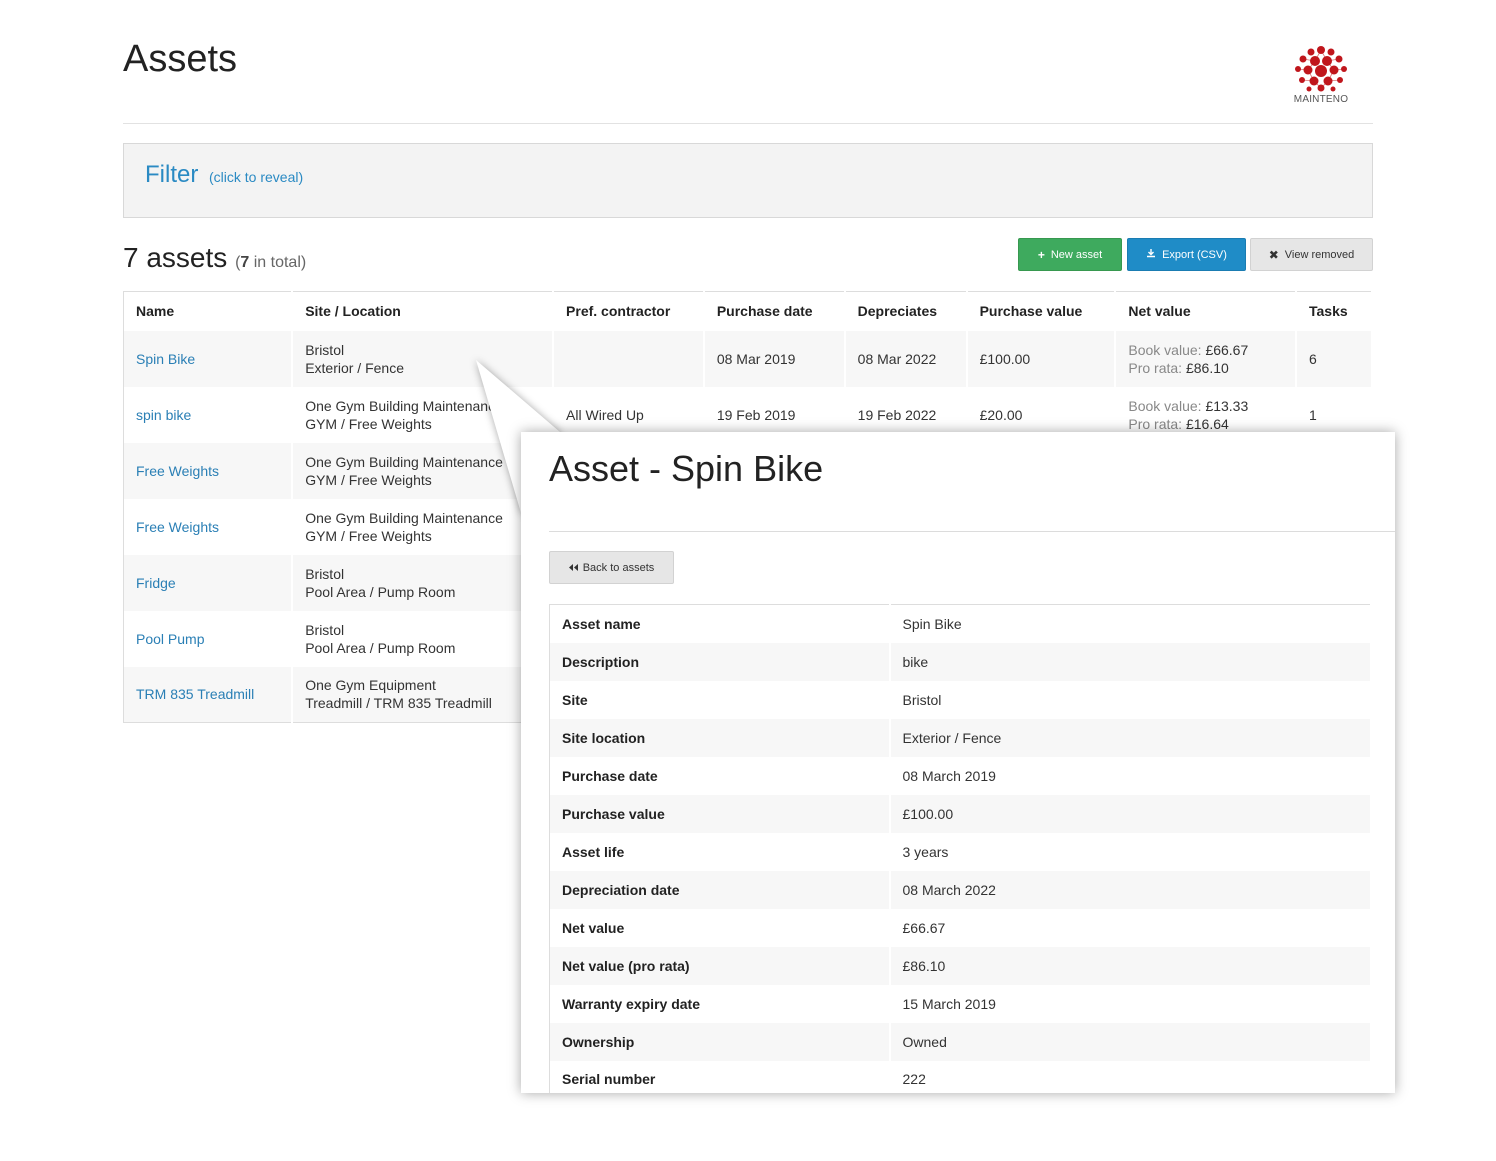  What do you see at coordinates (1130, 813) in the screenshot?
I see `field-value: £100.00` at bounding box center [1130, 813].